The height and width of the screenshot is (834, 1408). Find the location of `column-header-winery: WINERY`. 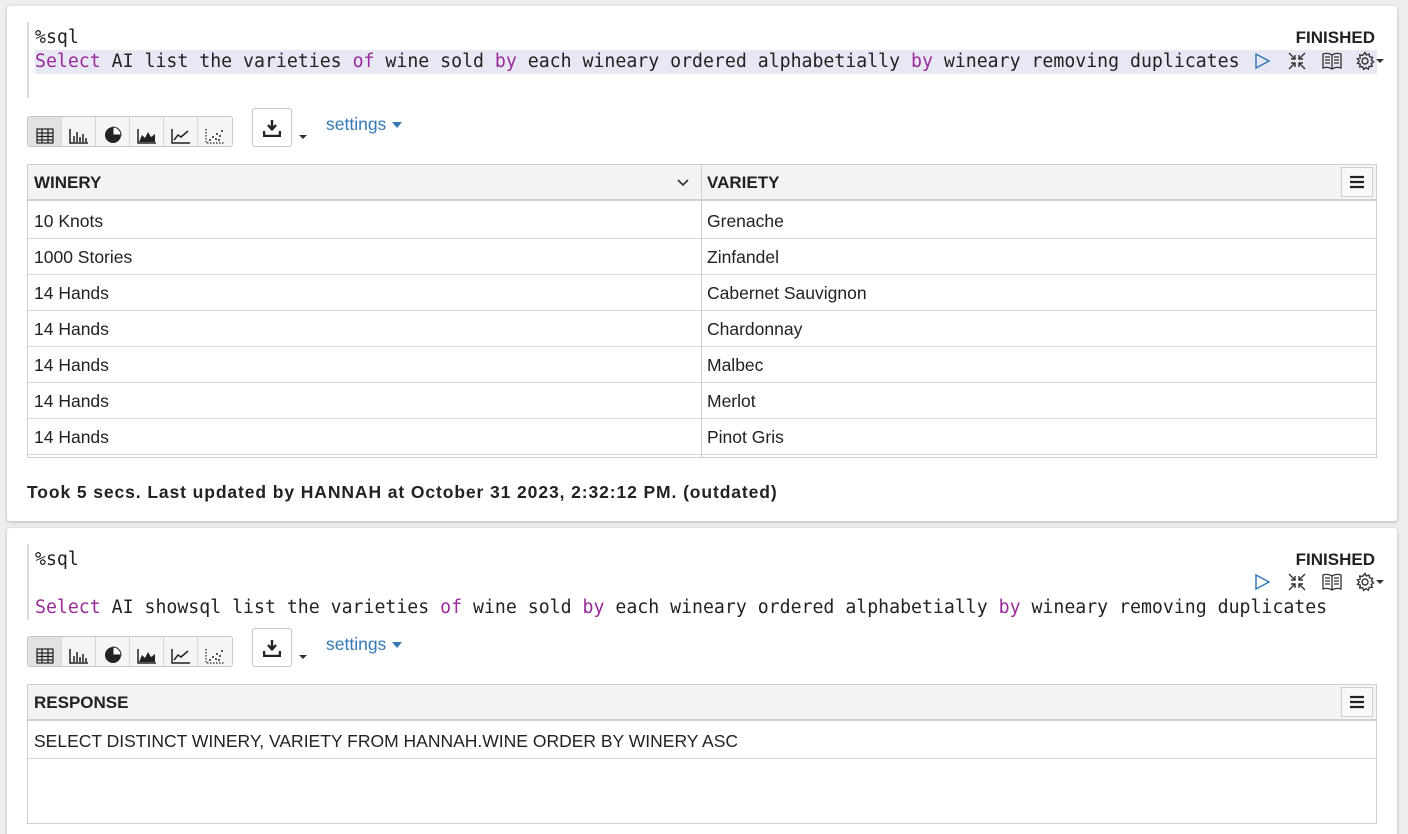

column-header-winery: WINERY is located at coordinates (364, 183).